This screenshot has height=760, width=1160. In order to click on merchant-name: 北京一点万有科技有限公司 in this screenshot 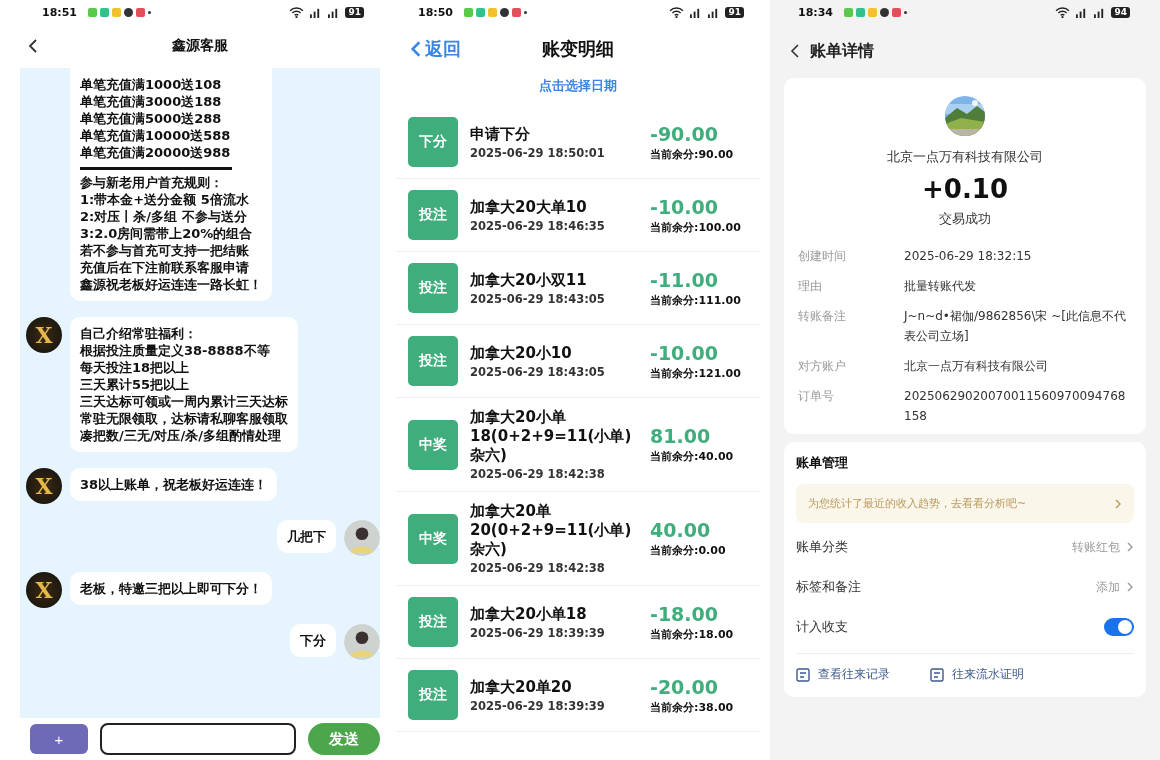, I will do `click(965, 157)`.